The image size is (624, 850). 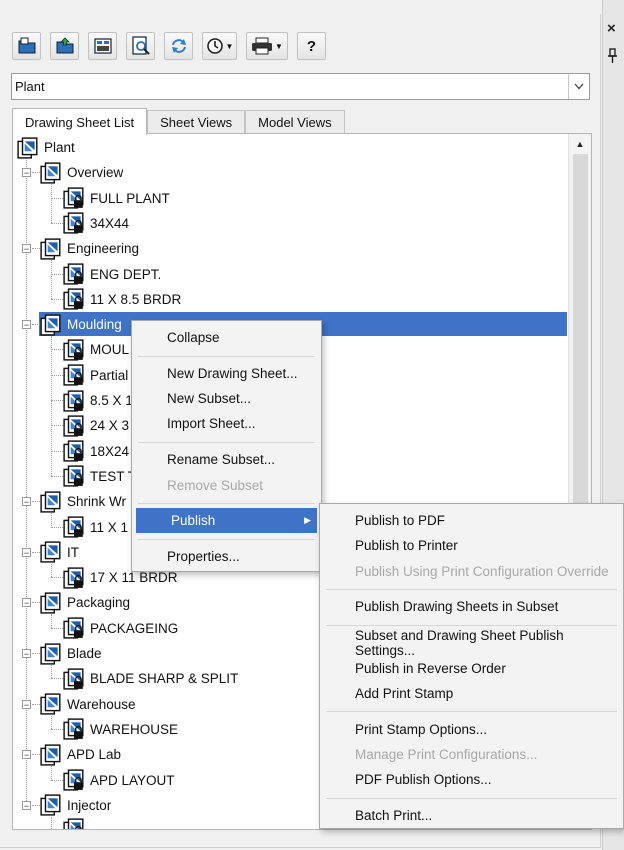 What do you see at coordinates (611, 28) in the screenshot?
I see `close-icon: ×` at bounding box center [611, 28].